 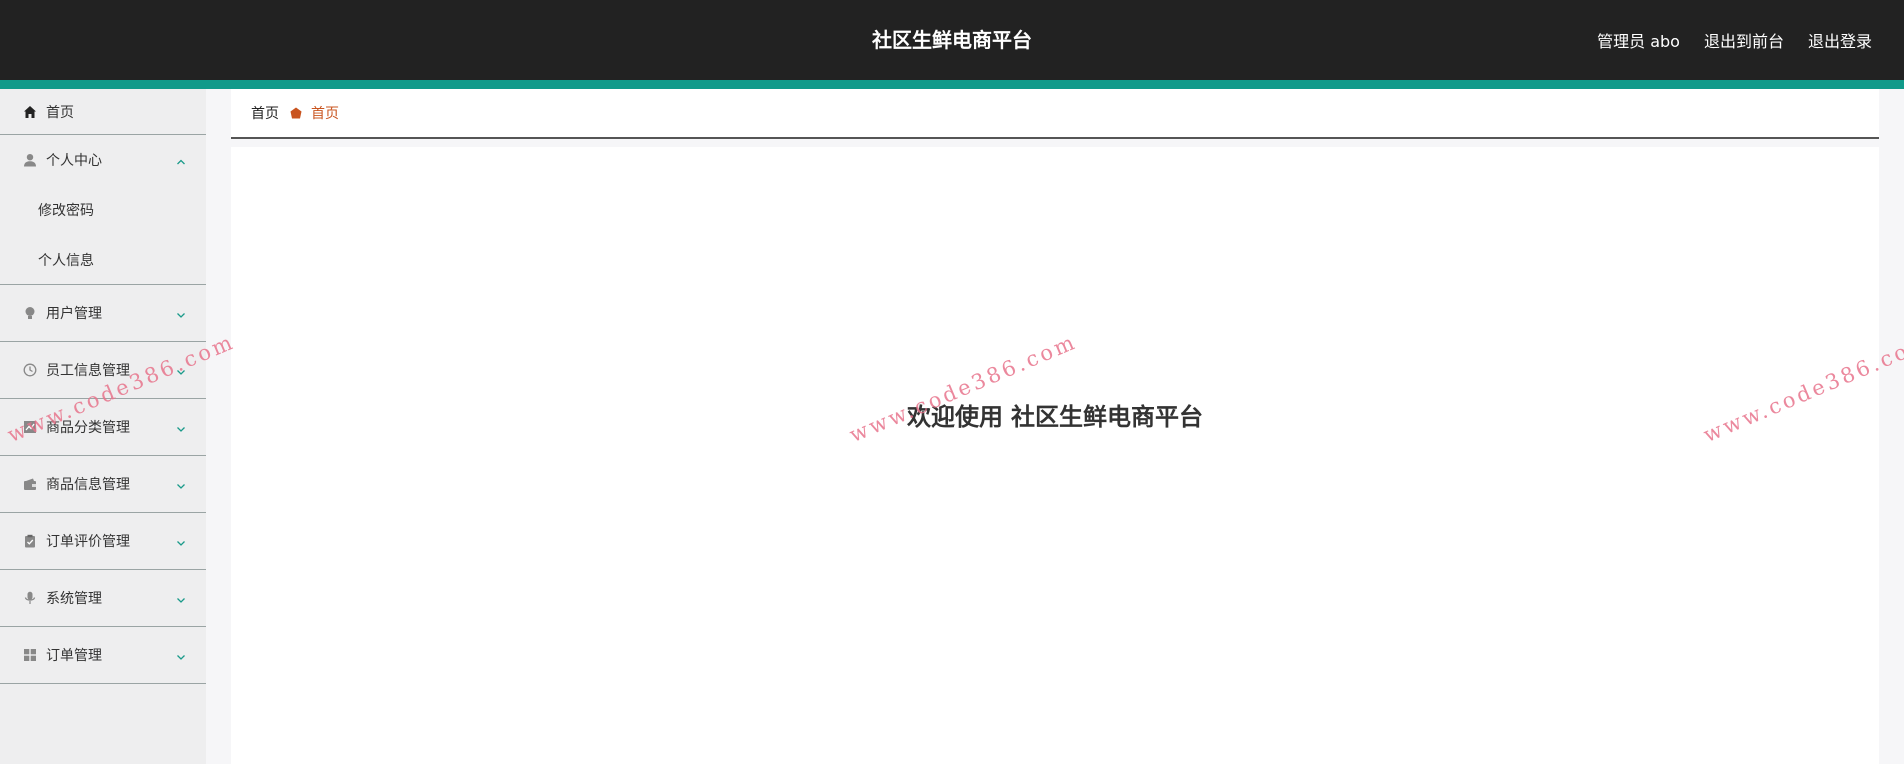 What do you see at coordinates (60, 112) in the screenshot?
I see `sidebar-item-label: 首页` at bounding box center [60, 112].